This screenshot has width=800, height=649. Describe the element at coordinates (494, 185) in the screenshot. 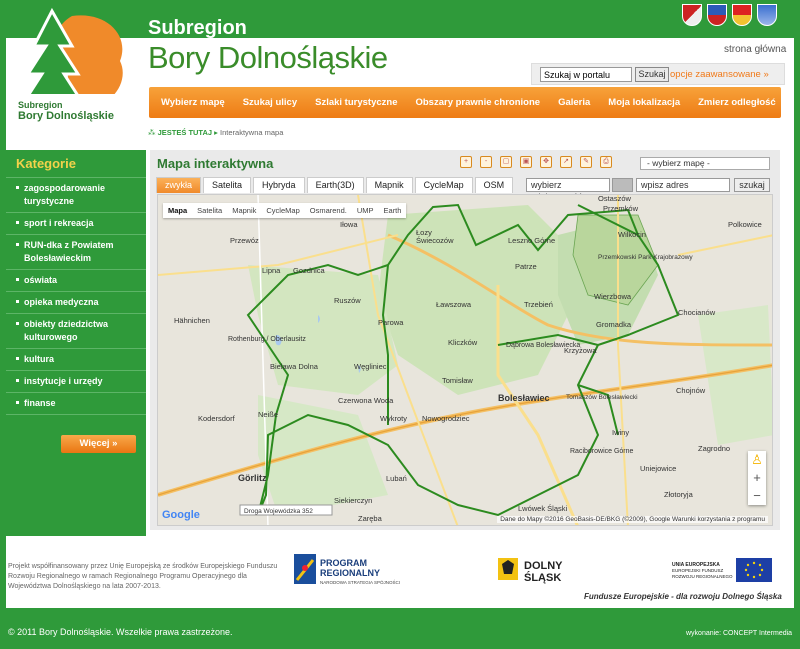

I see `tab-osm: OSM` at that location.